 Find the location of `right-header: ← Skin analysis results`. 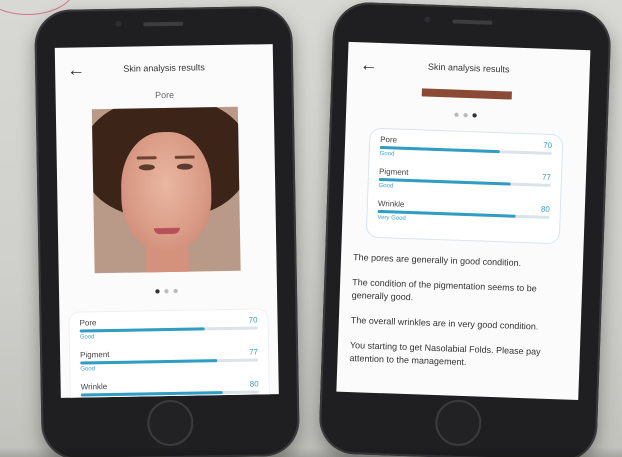

right-header: ← Skin analysis results is located at coordinates (468, 68).